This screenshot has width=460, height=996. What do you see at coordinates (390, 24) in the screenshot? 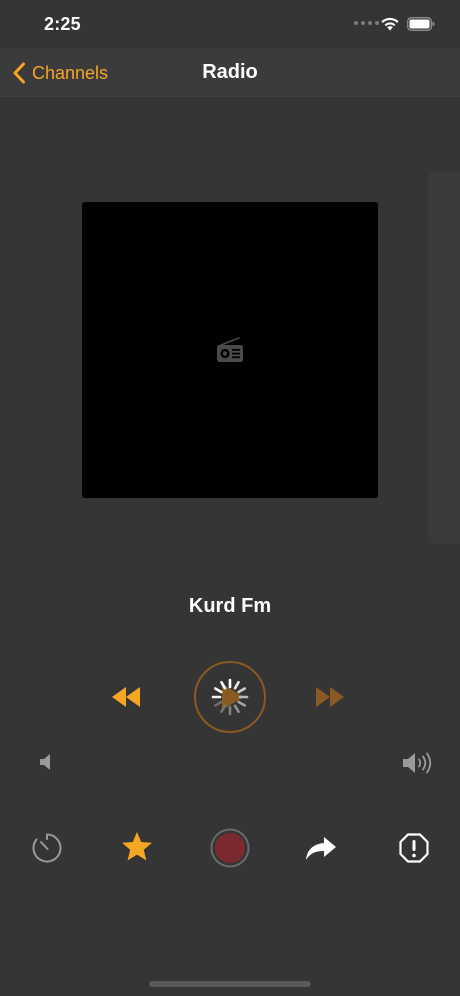
I see `wifi-icon` at bounding box center [390, 24].